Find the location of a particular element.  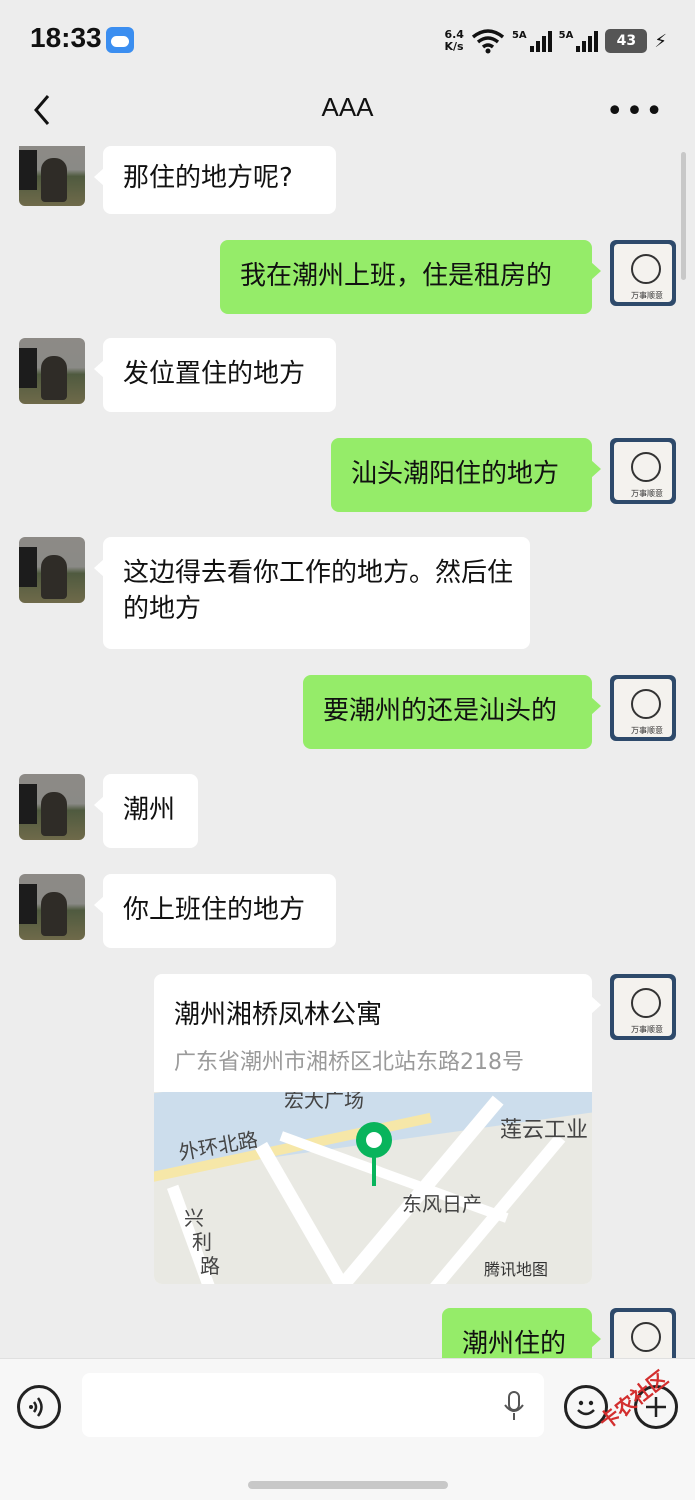

message-input is located at coordinates (313, 1405).